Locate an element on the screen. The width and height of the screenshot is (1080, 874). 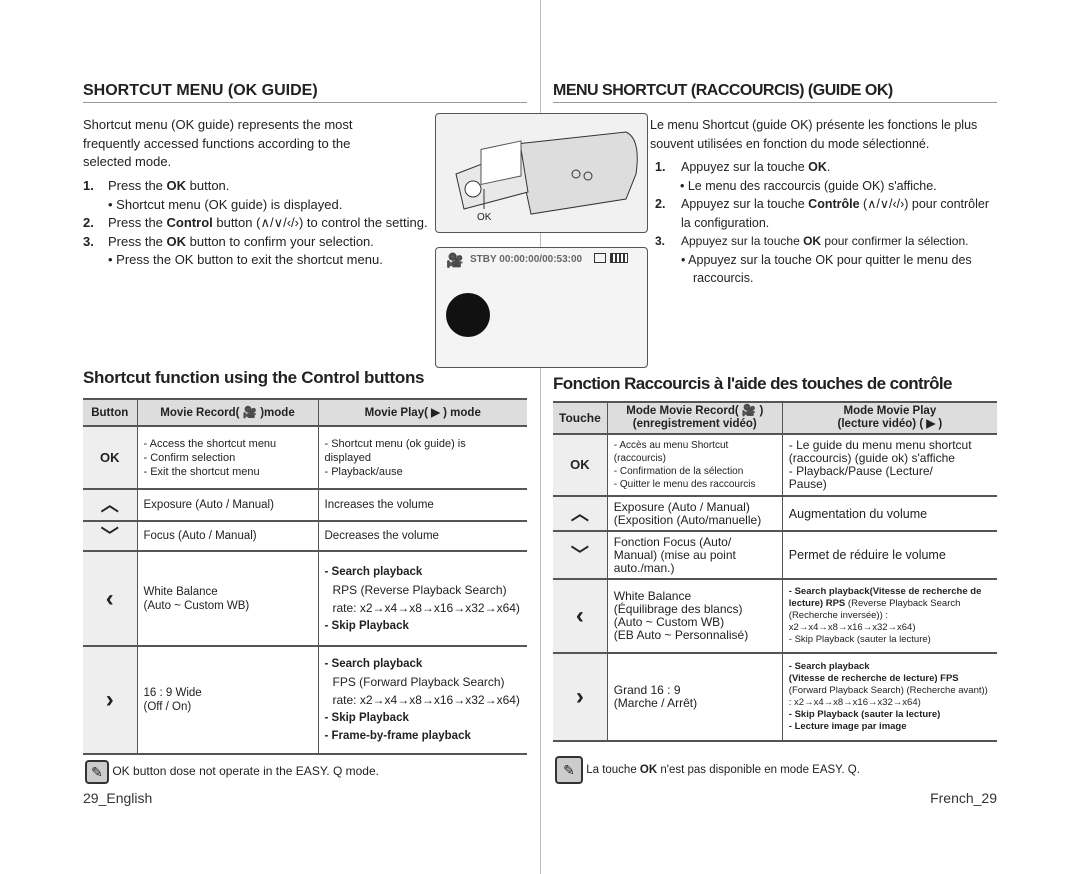
movie-mode-icon: 🎥 is located at coordinates (455, 260).